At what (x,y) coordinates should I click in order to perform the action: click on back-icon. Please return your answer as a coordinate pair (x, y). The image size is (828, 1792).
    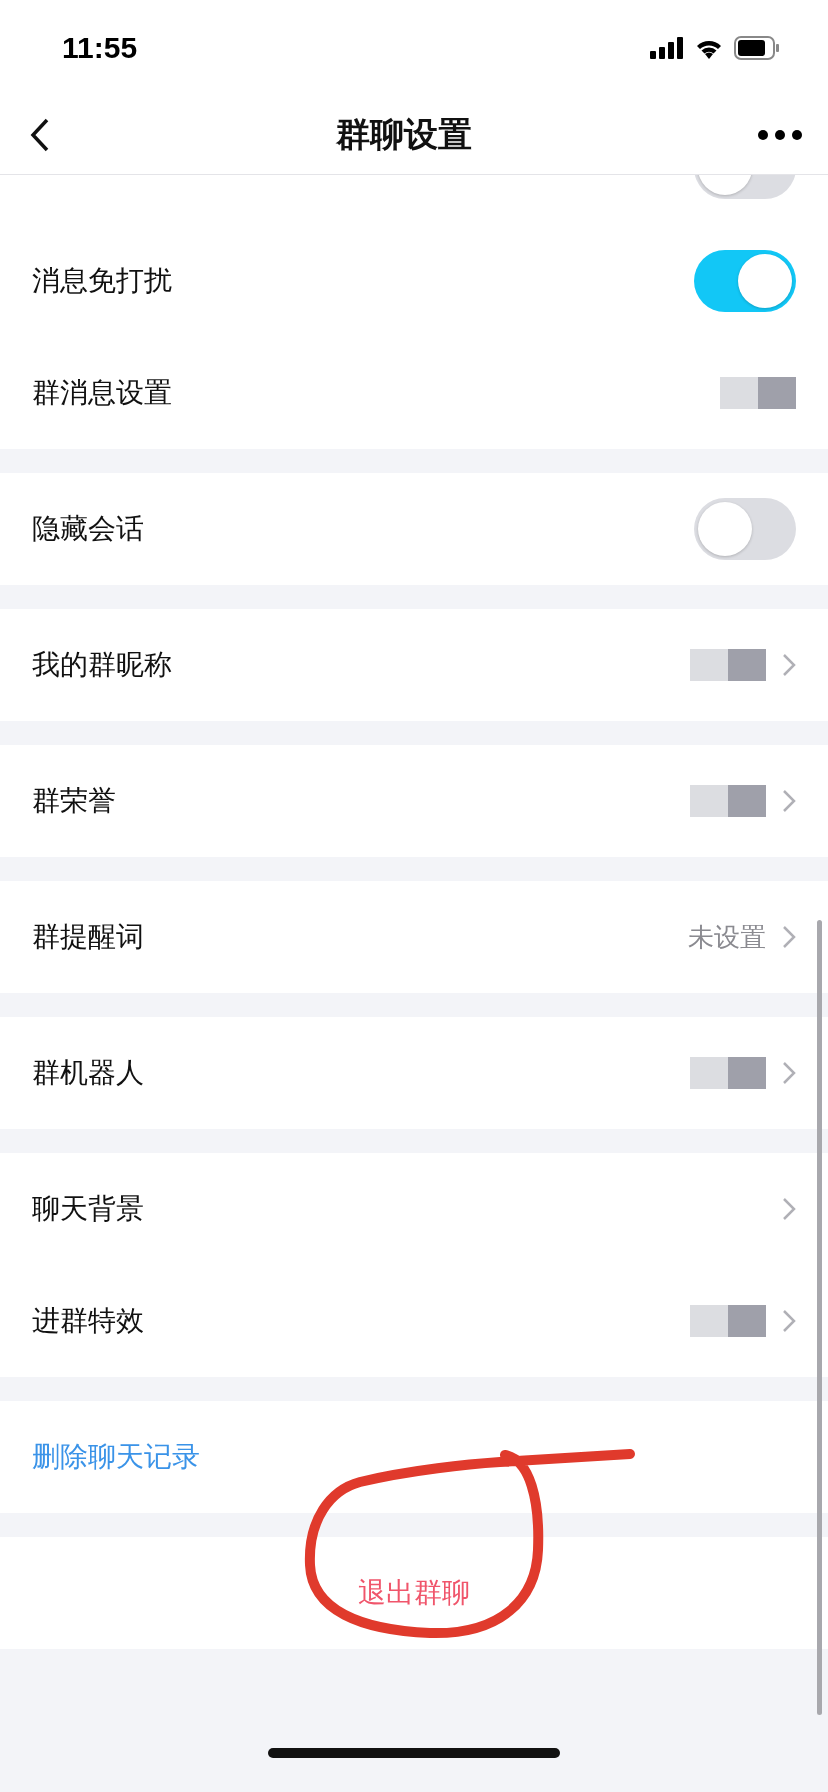
    Looking at the image, I should click on (40, 135).